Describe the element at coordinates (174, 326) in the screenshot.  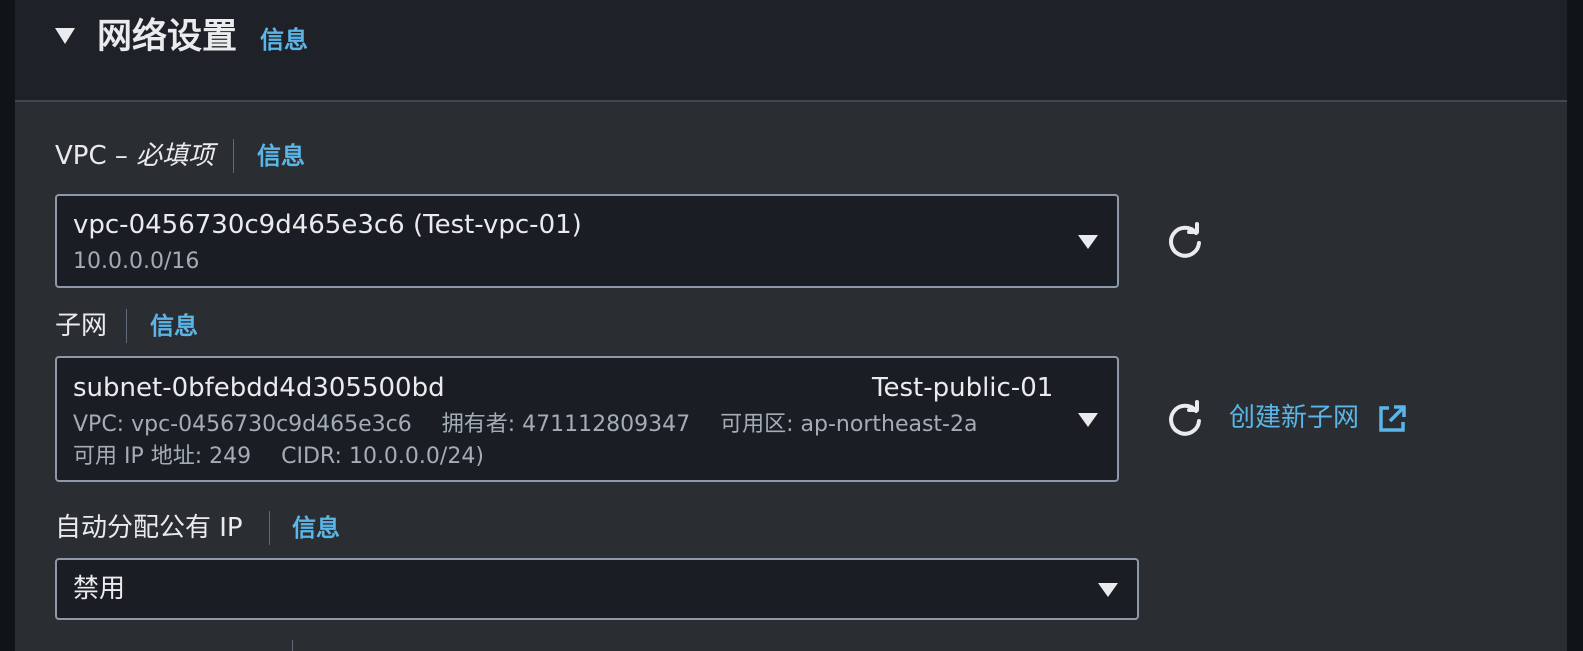
I see `subnet-info-link: 信息` at that location.